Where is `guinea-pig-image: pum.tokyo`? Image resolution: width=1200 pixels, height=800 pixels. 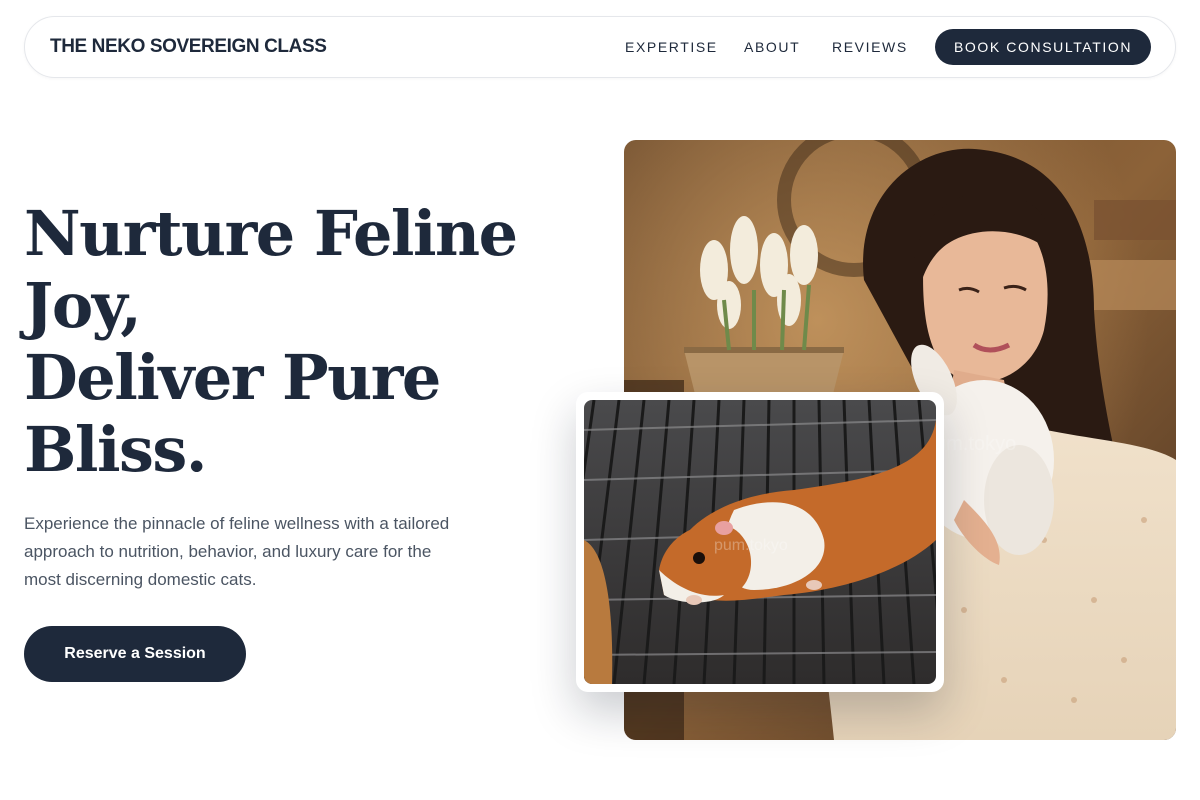 guinea-pig-image: pum.tokyo is located at coordinates (760, 542).